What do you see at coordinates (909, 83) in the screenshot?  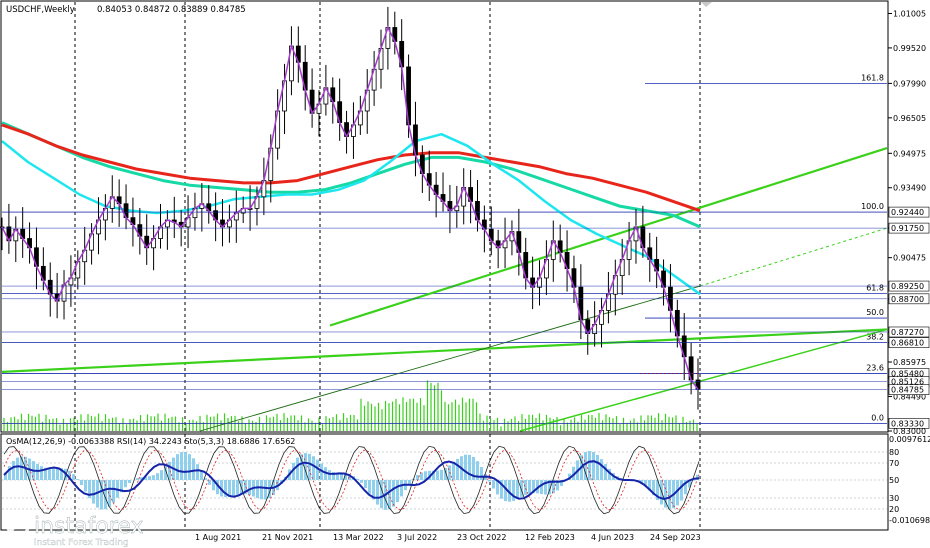 I see `price-tick-label: 0.97990` at bounding box center [909, 83].